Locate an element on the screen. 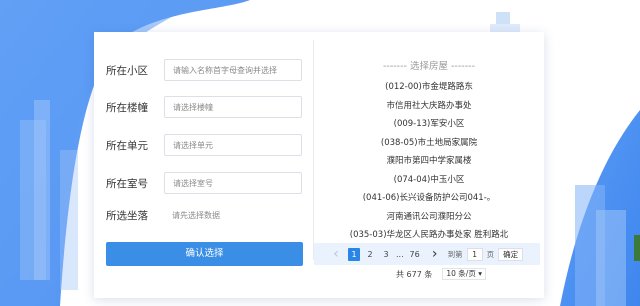 This screenshot has width=640, height=306. room-row: 所在室号 is located at coordinates (204, 183).